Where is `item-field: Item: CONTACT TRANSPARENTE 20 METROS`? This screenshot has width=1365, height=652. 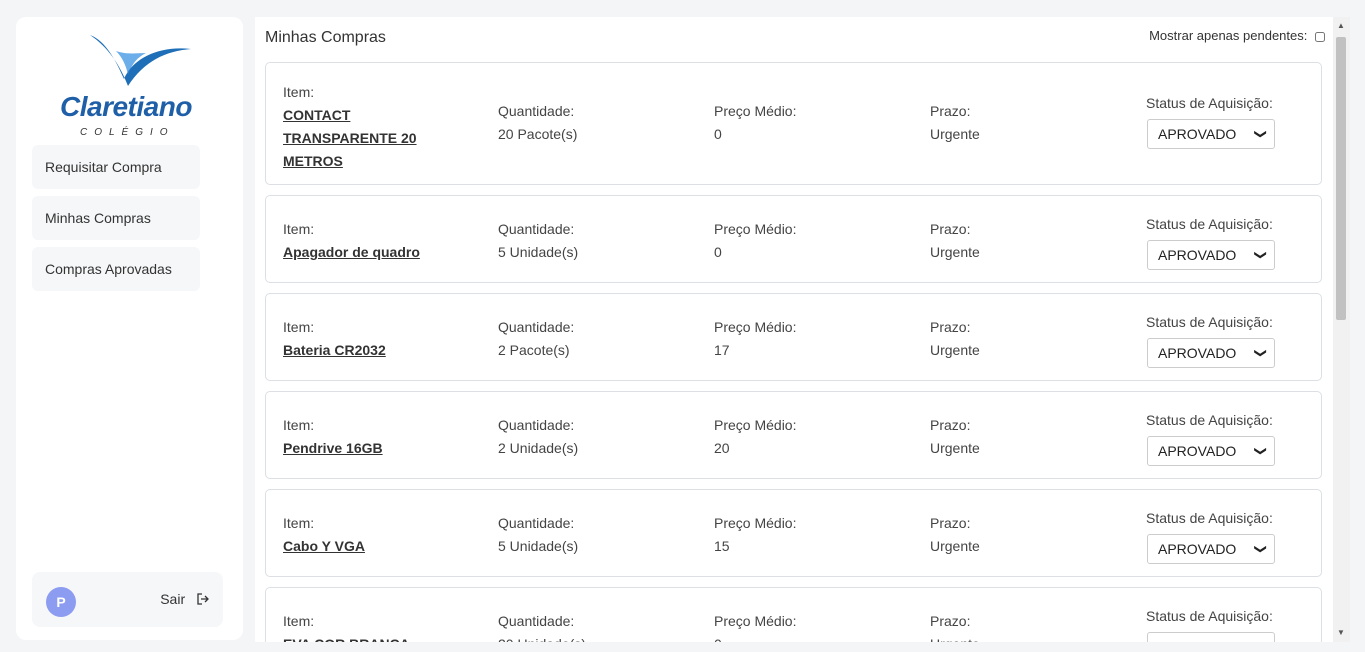
item-field: Item: CONTACT TRANSPARENTE 20 METROS is located at coordinates (363, 127).